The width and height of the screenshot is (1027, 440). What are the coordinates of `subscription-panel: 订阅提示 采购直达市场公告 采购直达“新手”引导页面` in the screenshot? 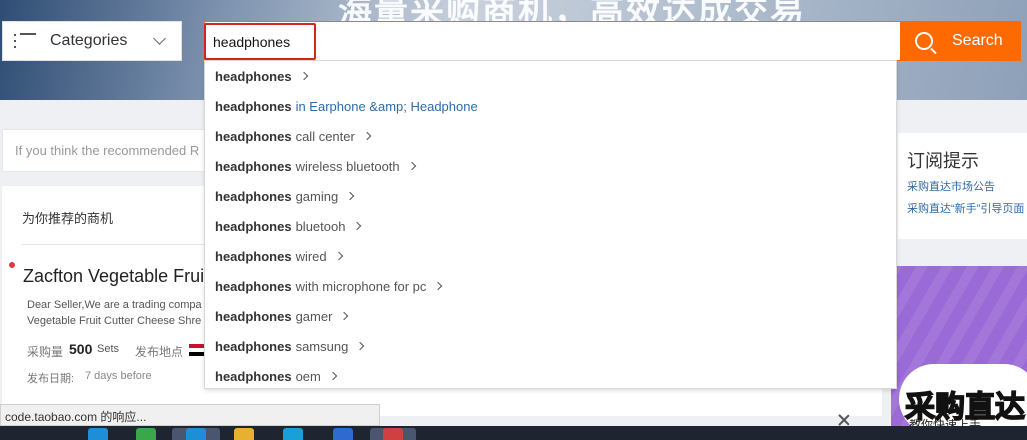 It's located at (962, 186).